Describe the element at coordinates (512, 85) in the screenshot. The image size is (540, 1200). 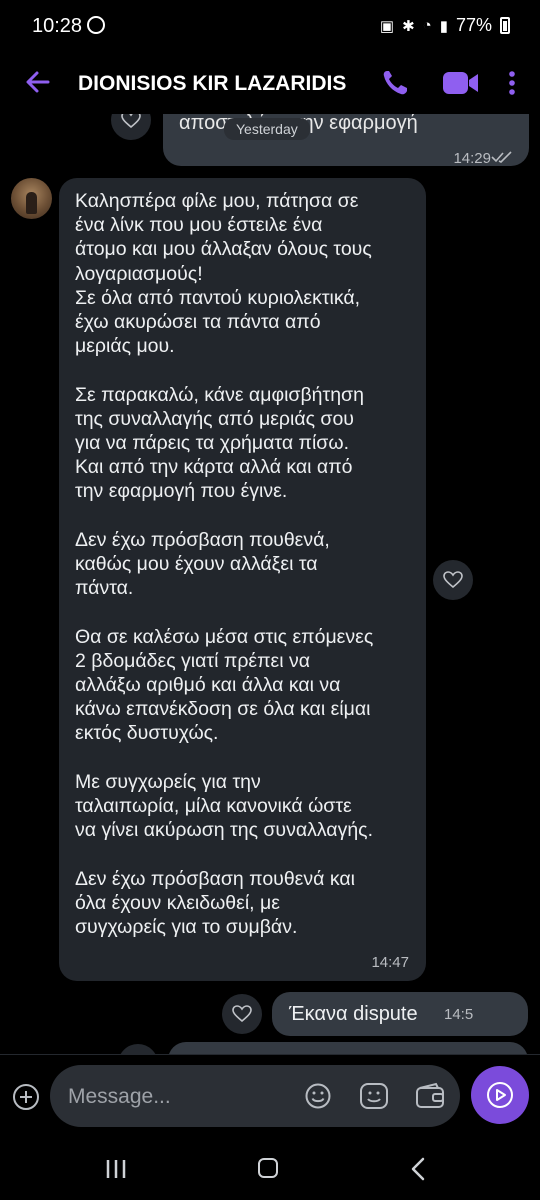
I see `more-vert-icon` at that location.